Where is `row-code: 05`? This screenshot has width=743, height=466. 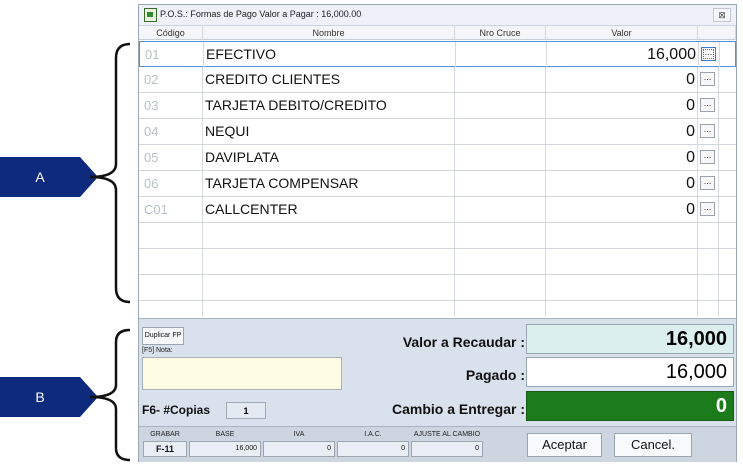
row-code: 05 is located at coordinates (171, 157).